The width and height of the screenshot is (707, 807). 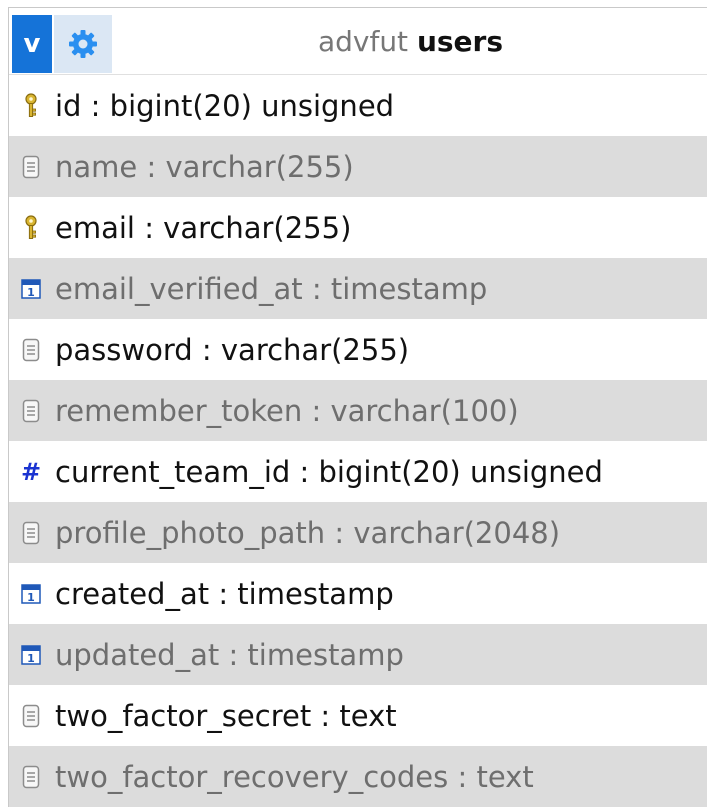 I want to click on column-row: email : varchar(255), so click(x=358, y=227).